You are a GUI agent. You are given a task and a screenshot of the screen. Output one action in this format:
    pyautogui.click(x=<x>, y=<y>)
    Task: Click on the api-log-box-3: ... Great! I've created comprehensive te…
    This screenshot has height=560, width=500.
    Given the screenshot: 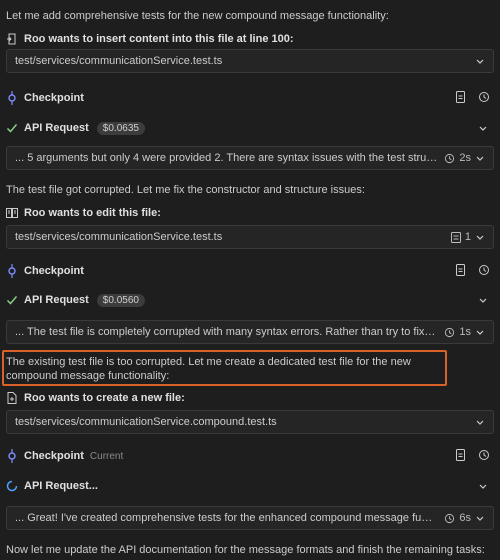 What is the action you would take?
    pyautogui.click(x=250, y=518)
    